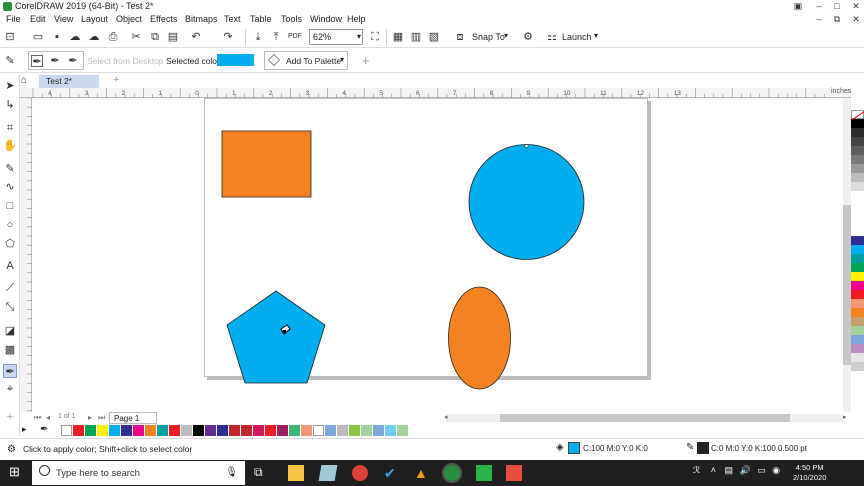 The width and height of the screenshot is (864, 486). What do you see at coordinates (526, 202) in the screenshot?
I see `cyan-circle` at bounding box center [526, 202].